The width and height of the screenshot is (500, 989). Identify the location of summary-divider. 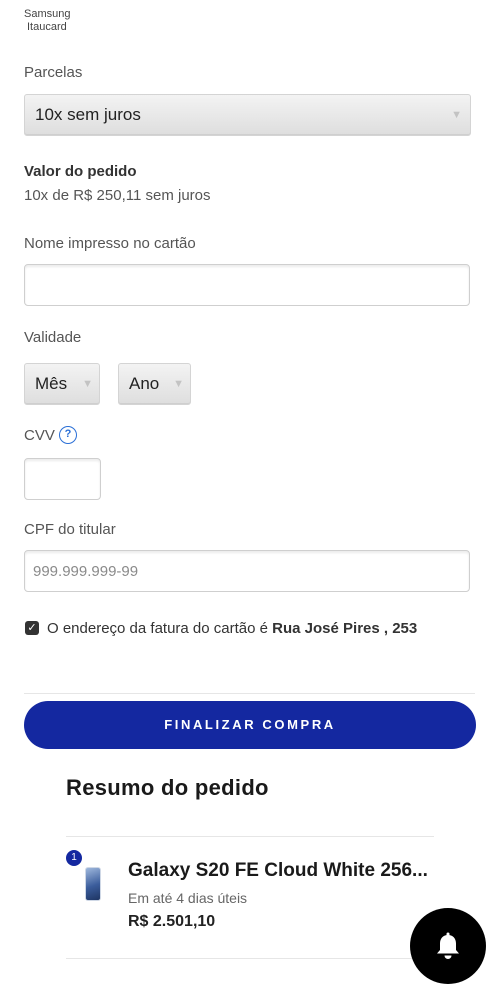
(250, 836).